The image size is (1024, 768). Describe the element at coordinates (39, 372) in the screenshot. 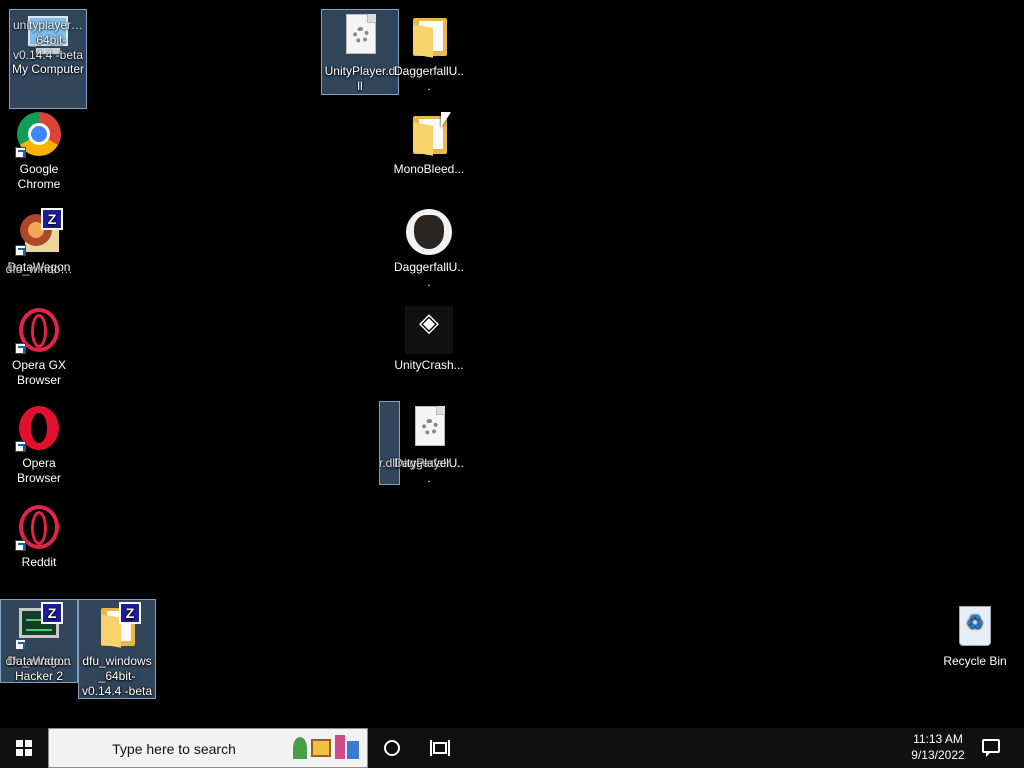

I see `icon-label: Opera GX Browser` at that location.